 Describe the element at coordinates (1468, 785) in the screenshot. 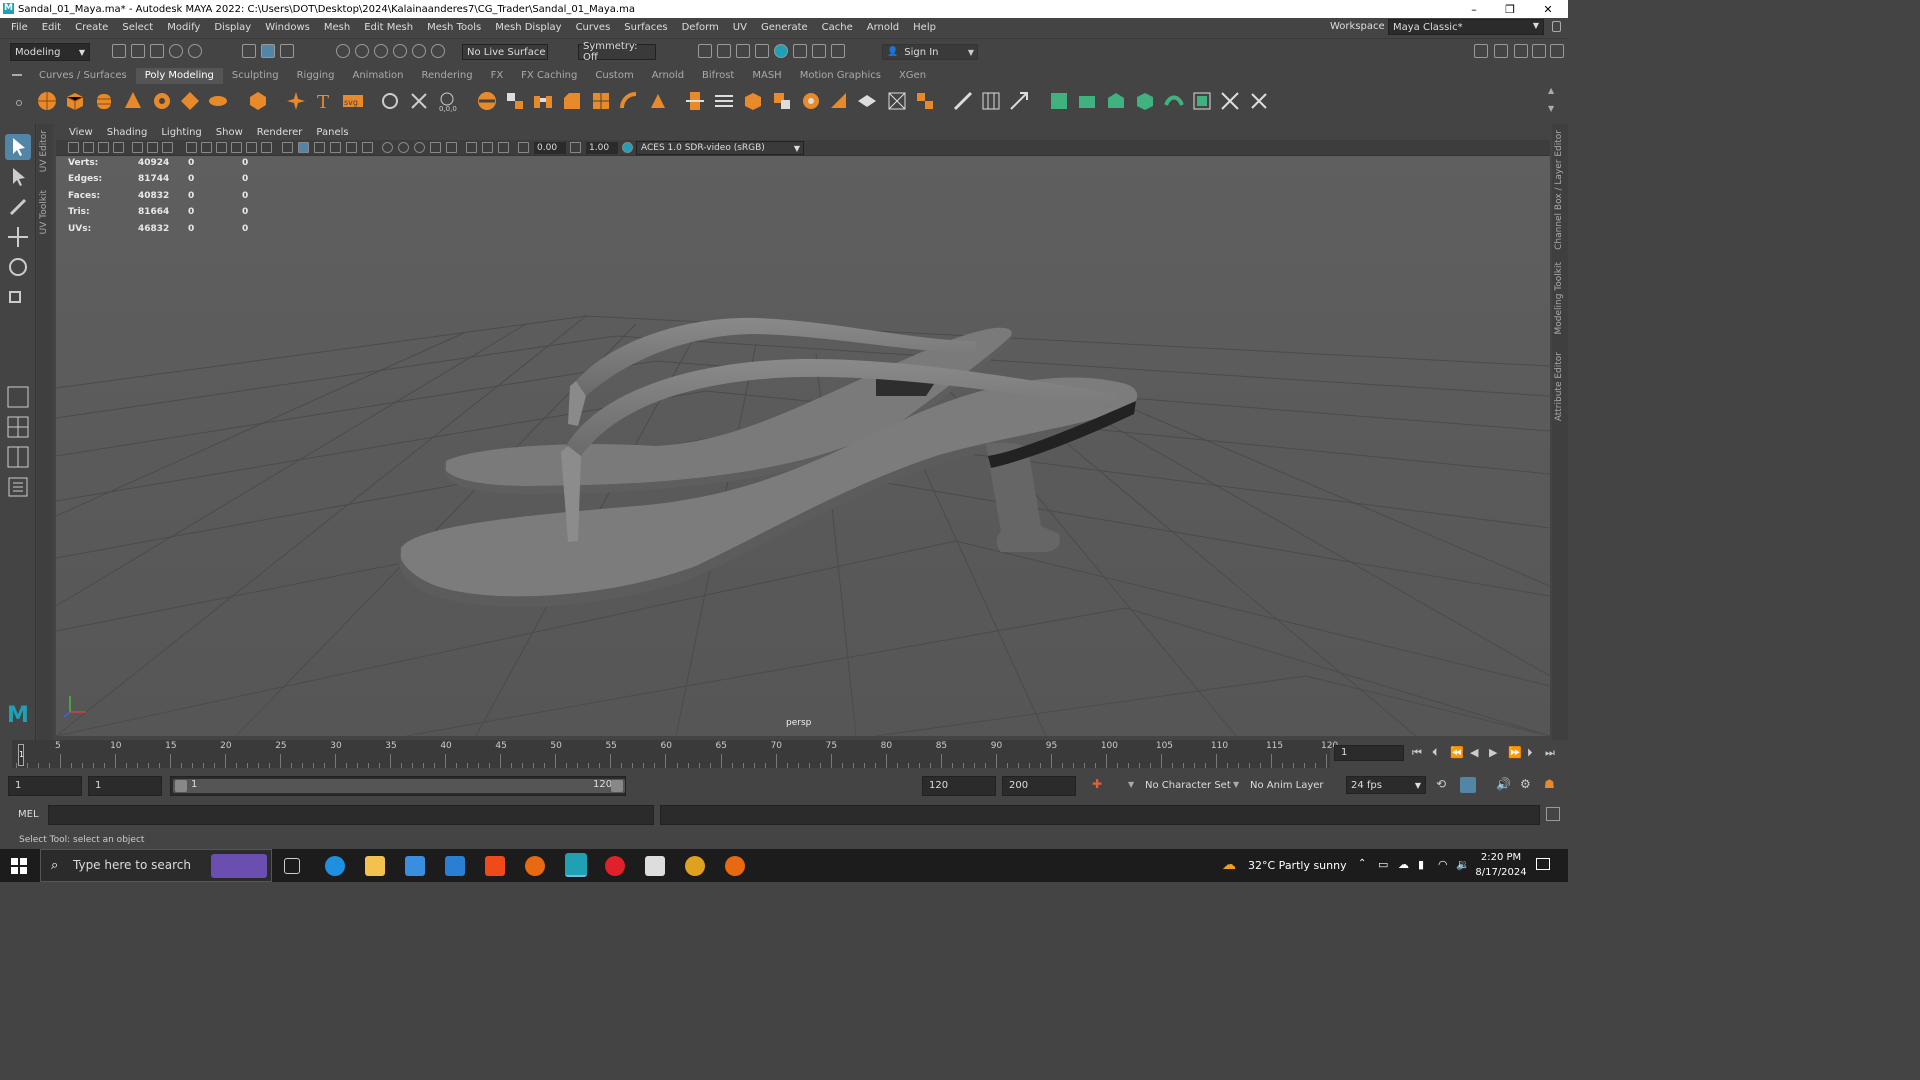

I see `cache-playback-icon` at that location.